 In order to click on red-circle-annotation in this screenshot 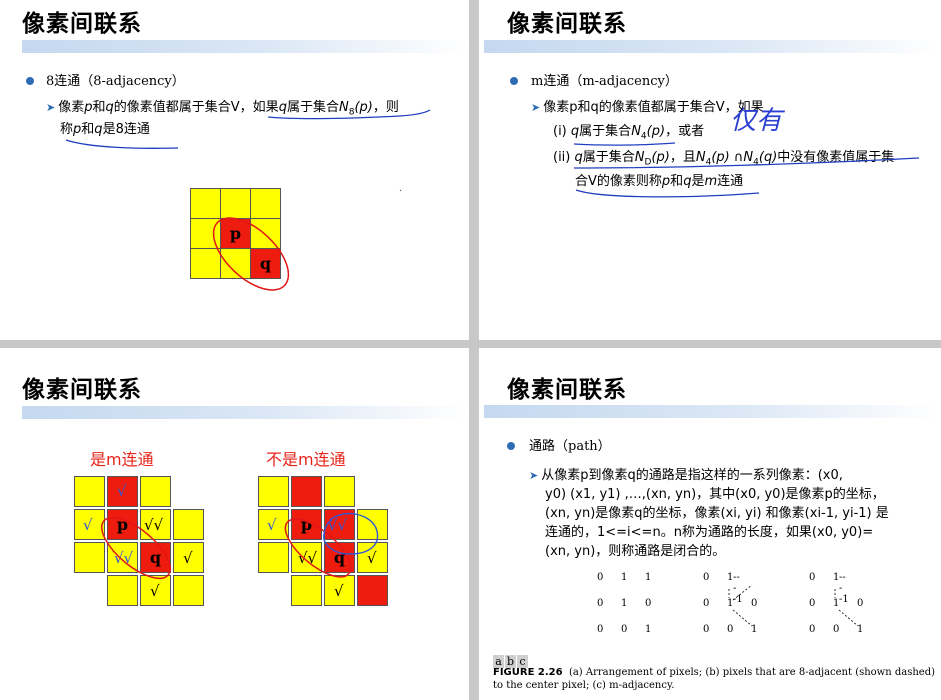, I will do `click(251, 254)`.